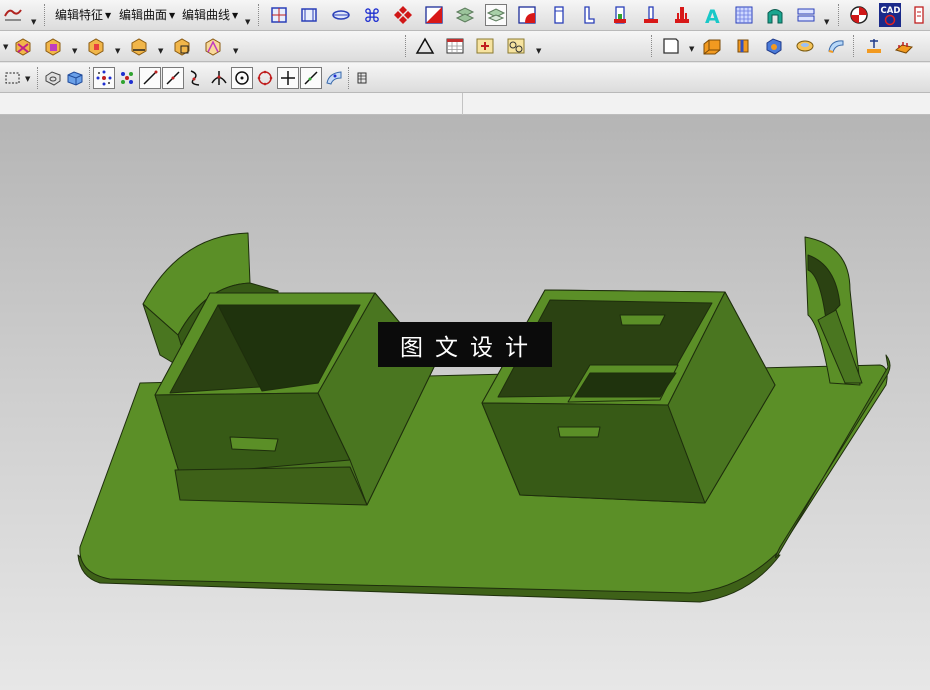 The width and height of the screenshot is (930, 690). What do you see at coordinates (74, 51) in the screenshot?
I see `open-part-dropdown: ▼` at bounding box center [74, 51].